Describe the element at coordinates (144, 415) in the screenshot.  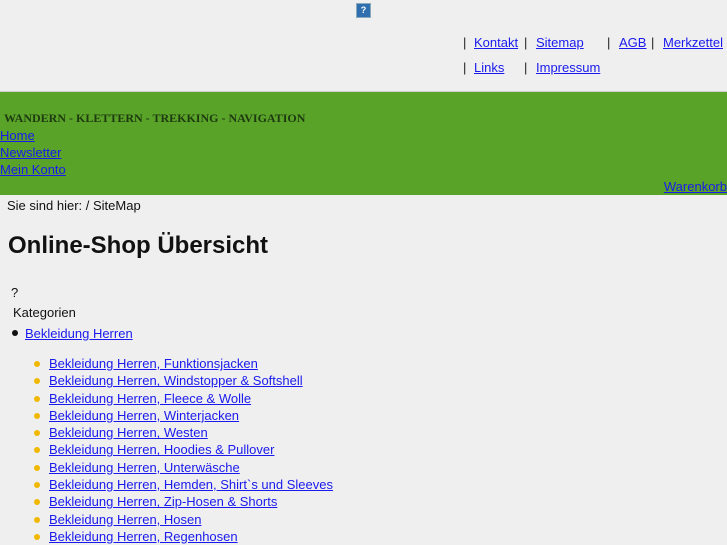
I see `subcategory-link: Bekleidung Herren, Winterjacken` at that location.